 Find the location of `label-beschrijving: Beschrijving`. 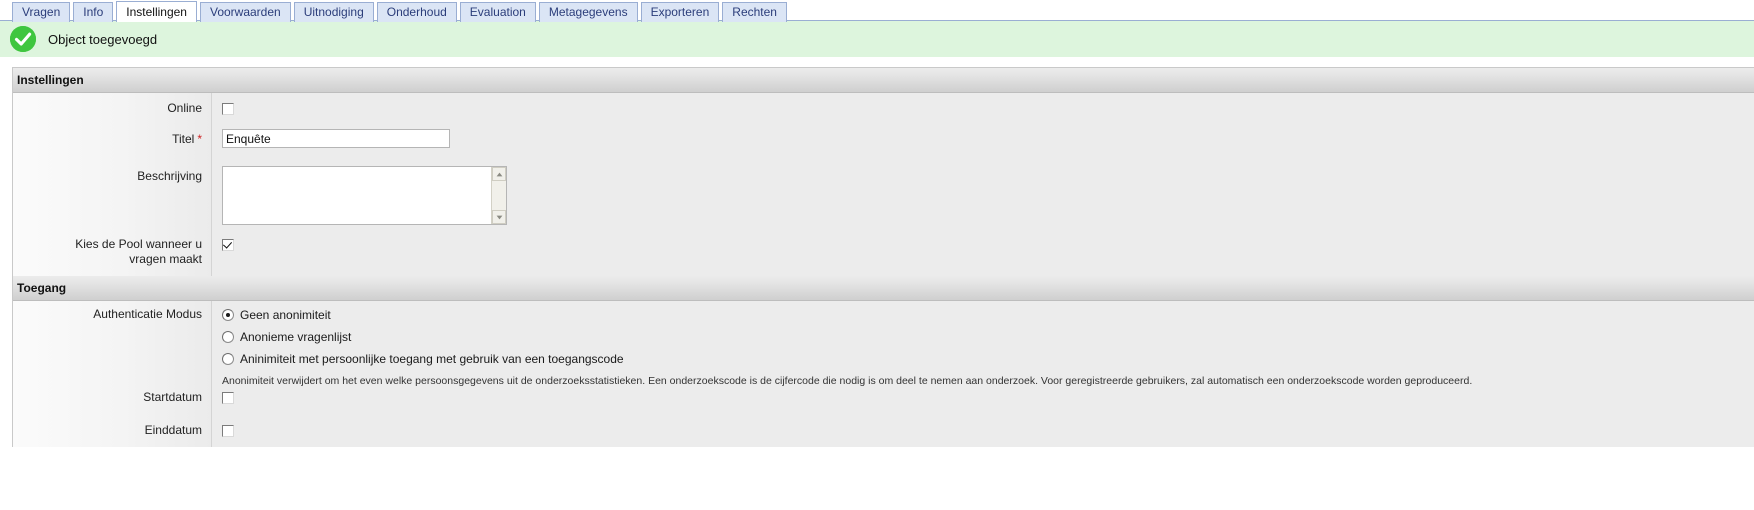

label-beschrijving: Beschrijving is located at coordinates (169, 176).